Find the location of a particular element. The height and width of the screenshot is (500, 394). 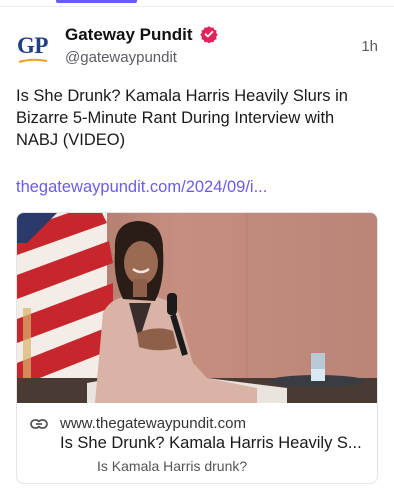

verified-badge-icon is located at coordinates (209, 34).